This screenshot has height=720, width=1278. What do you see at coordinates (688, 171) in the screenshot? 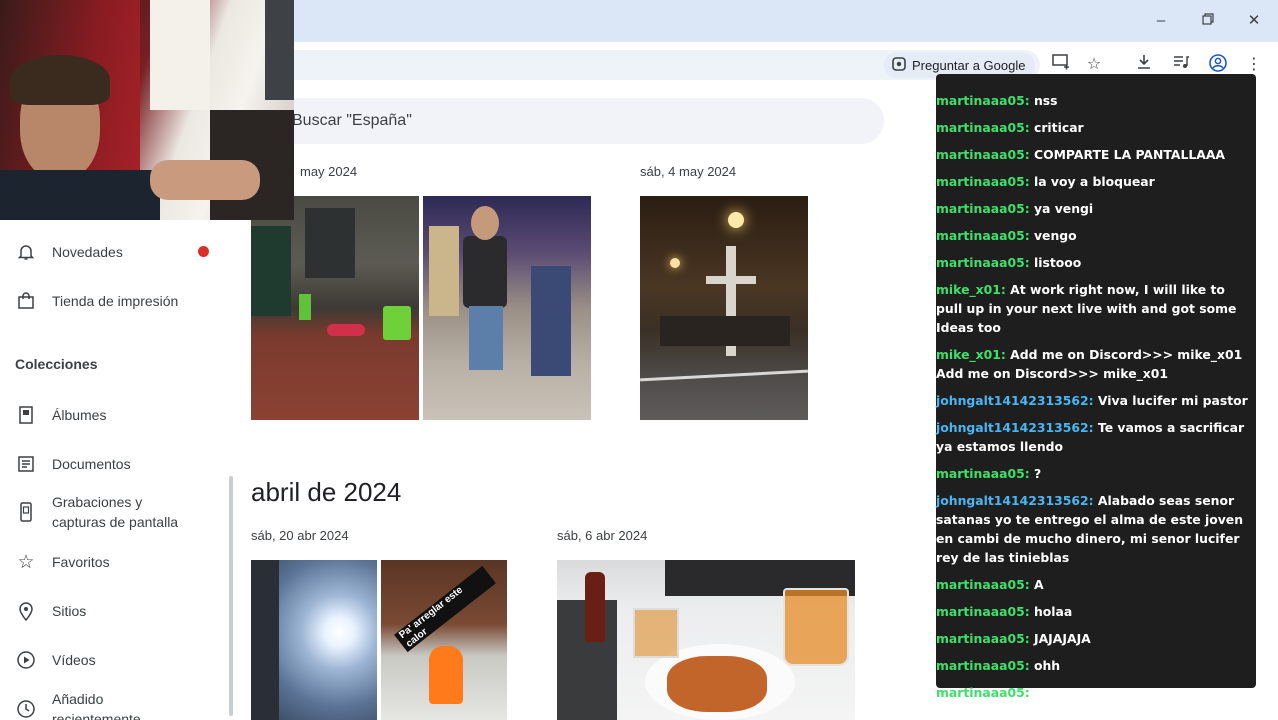
I see `date-header: sáb, 4 may 2024` at bounding box center [688, 171].